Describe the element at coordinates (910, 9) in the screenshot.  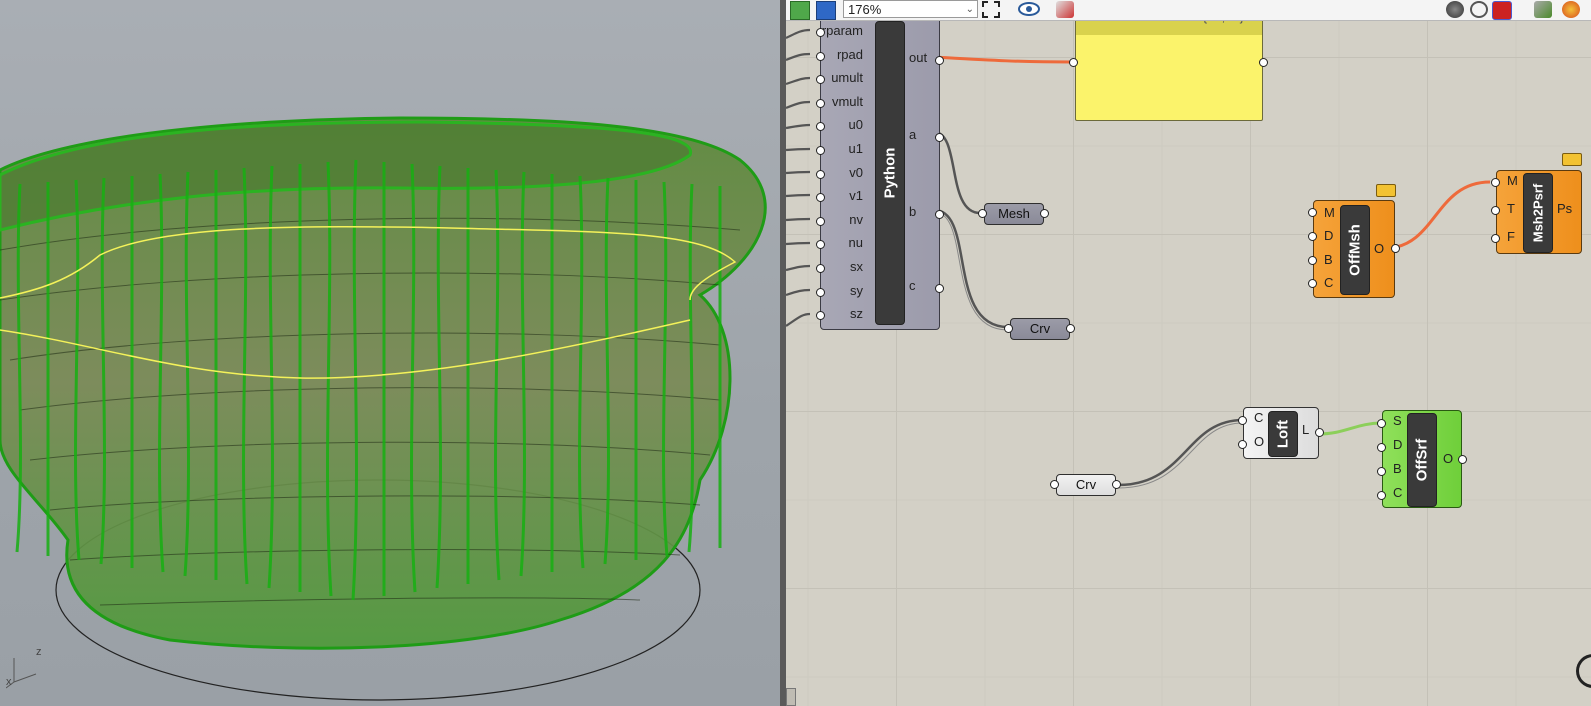
I see `zoom-select: 176% ⌄` at that location.